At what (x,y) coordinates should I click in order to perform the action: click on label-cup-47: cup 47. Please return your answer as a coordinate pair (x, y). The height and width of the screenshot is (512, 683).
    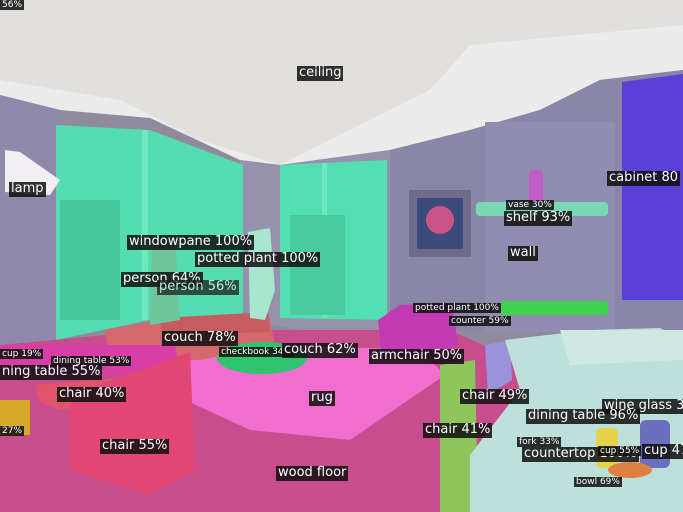
    Looking at the image, I should click on (662, 451).